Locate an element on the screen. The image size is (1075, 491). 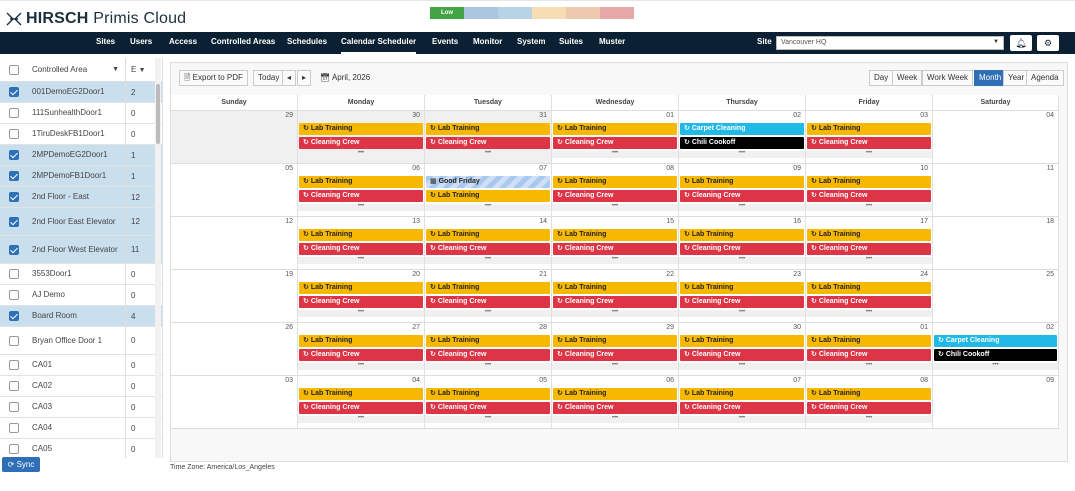
day-number: 12 is located at coordinates (289, 221).